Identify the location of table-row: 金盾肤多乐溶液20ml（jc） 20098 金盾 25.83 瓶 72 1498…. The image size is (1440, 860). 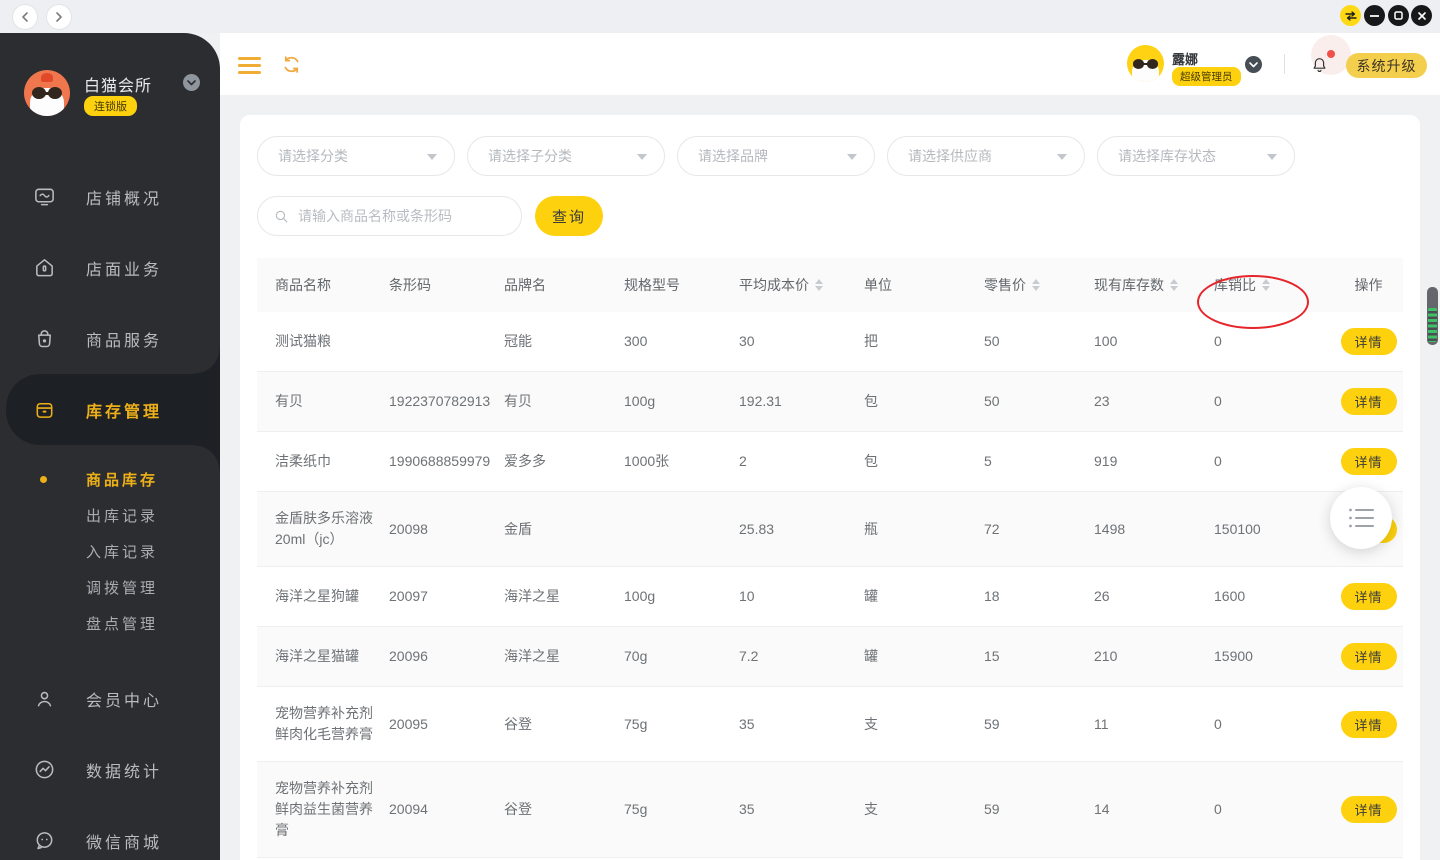
(830, 529).